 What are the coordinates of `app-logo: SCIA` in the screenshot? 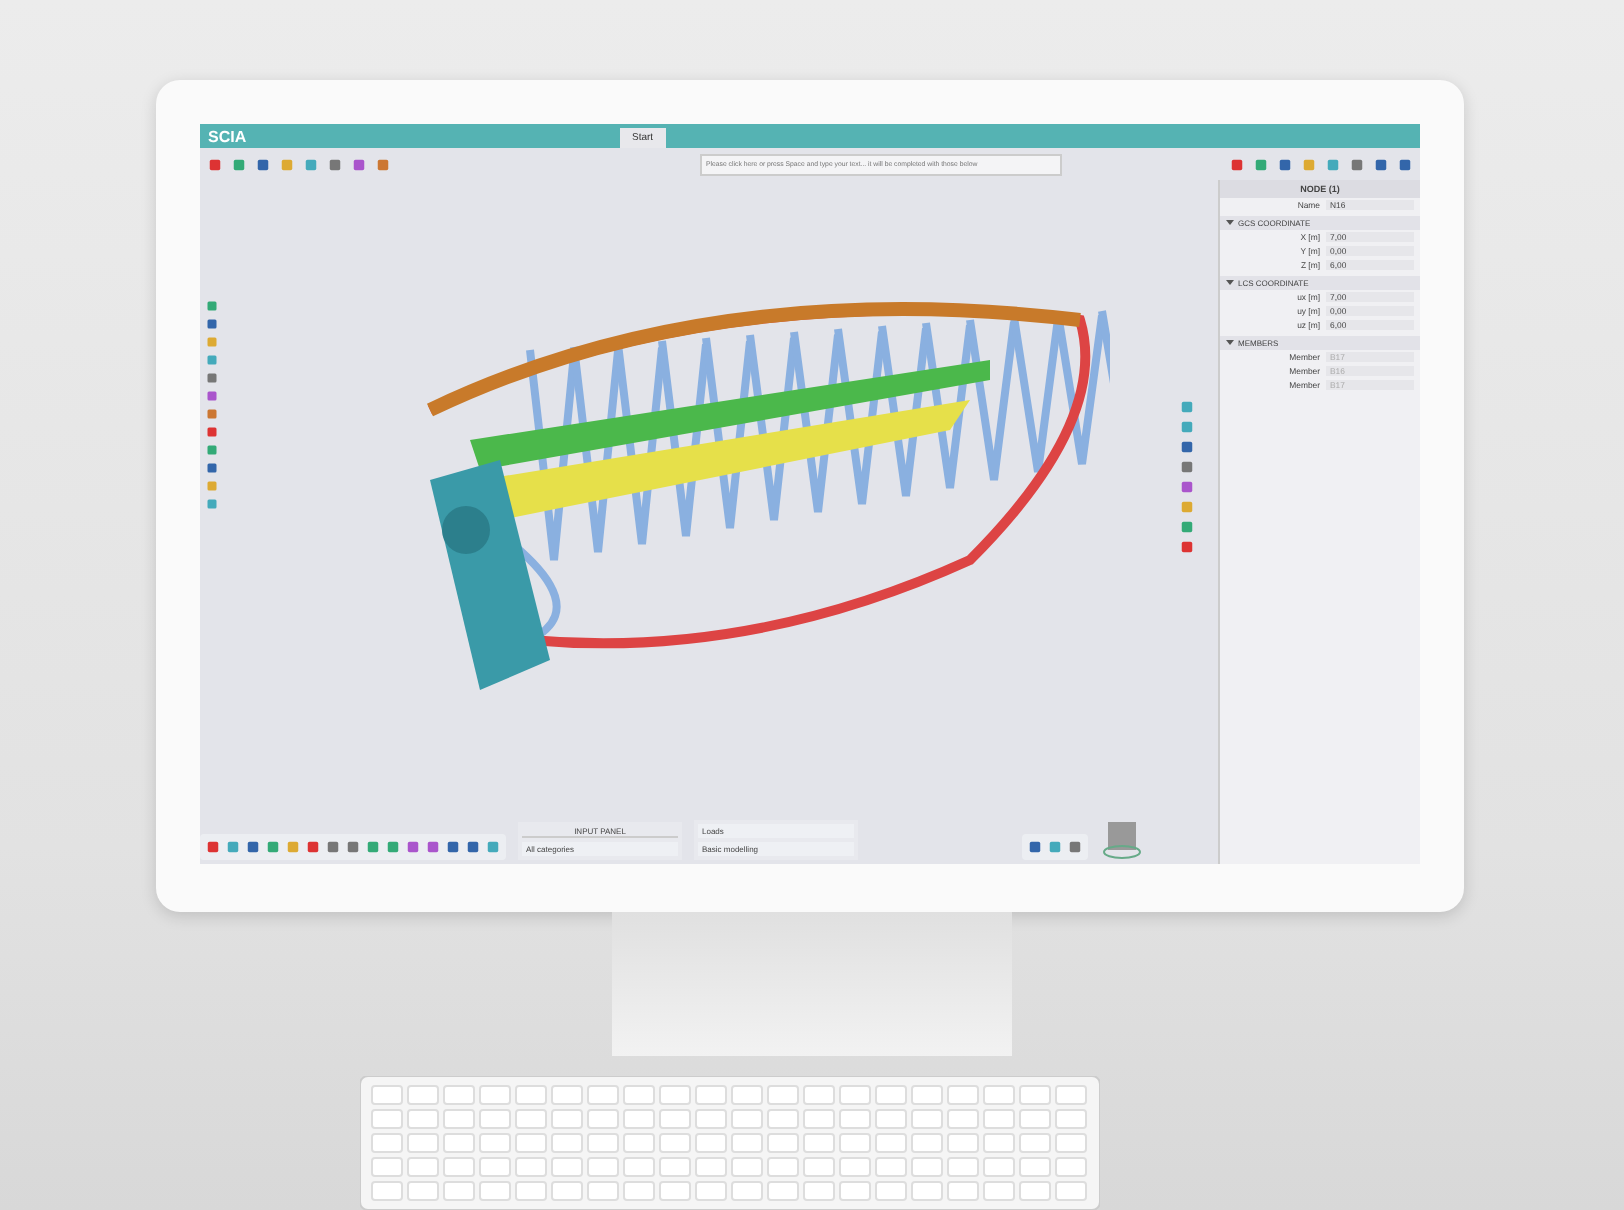 It's located at (227, 136).